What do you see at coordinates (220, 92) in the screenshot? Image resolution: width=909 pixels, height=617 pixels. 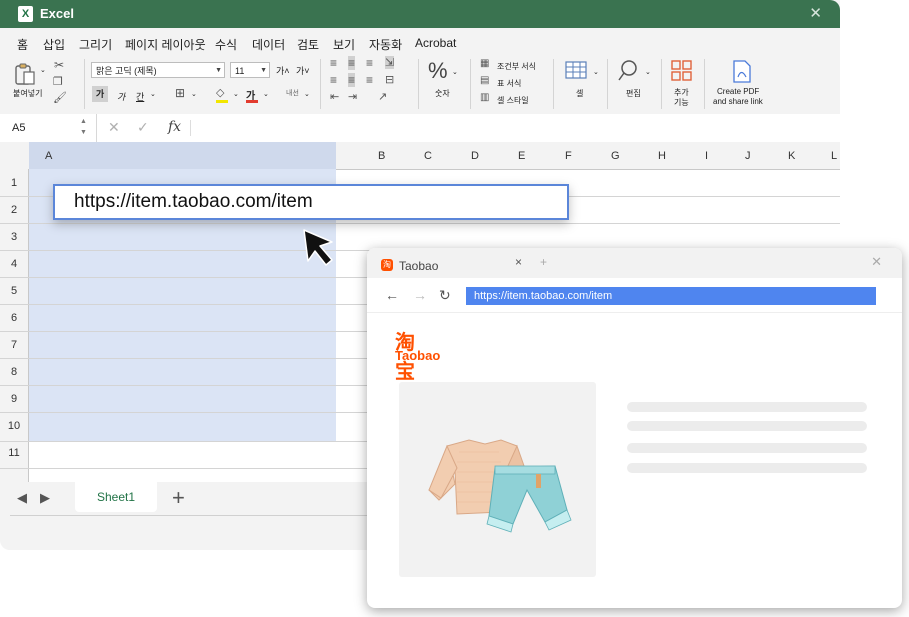 I see `fill-color-icon: ◇` at bounding box center [220, 92].